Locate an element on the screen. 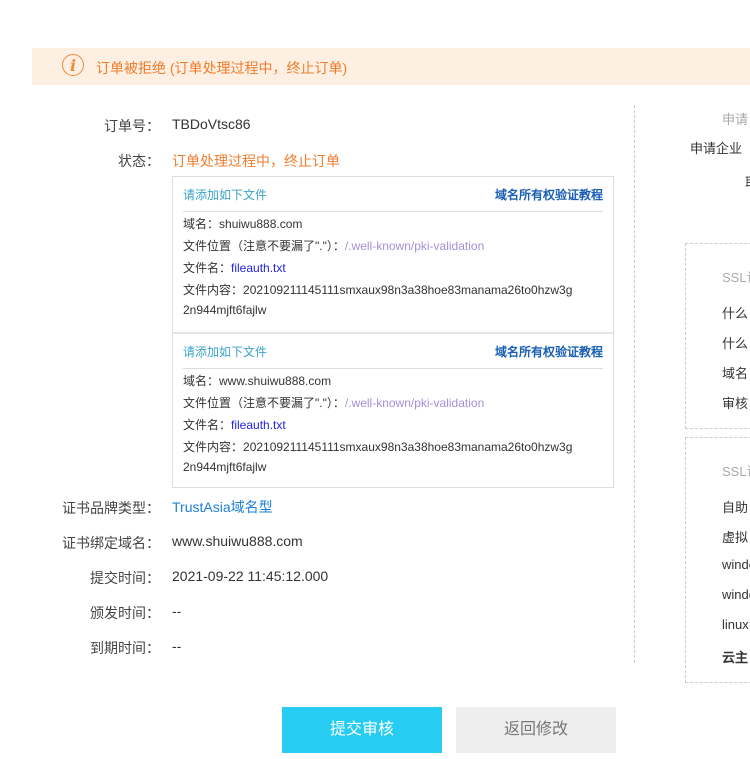  expire-time-label: 到期时间： is located at coordinates (125, 648).